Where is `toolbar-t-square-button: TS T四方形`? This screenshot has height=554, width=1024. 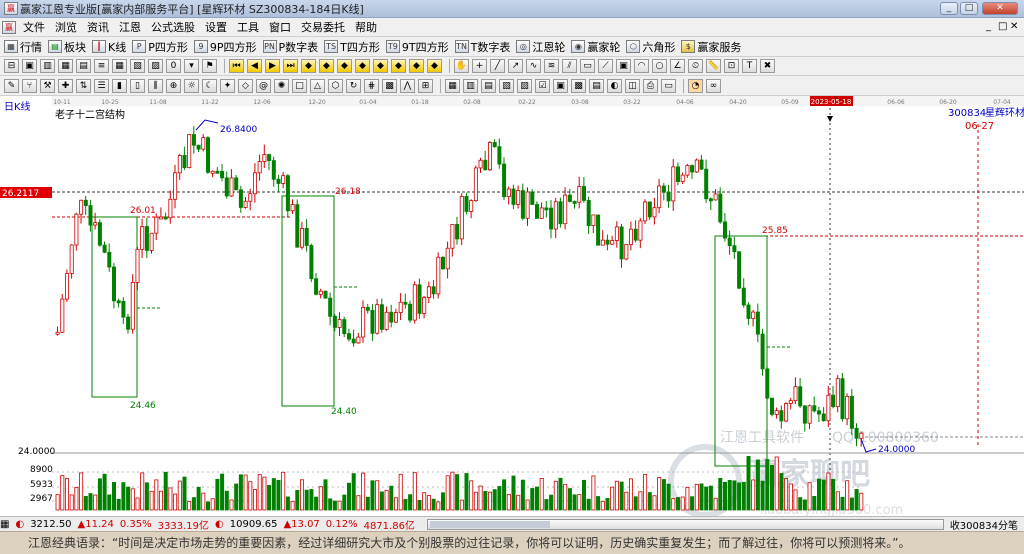 toolbar-t-square-button: TS T四方形 is located at coordinates (352, 47).